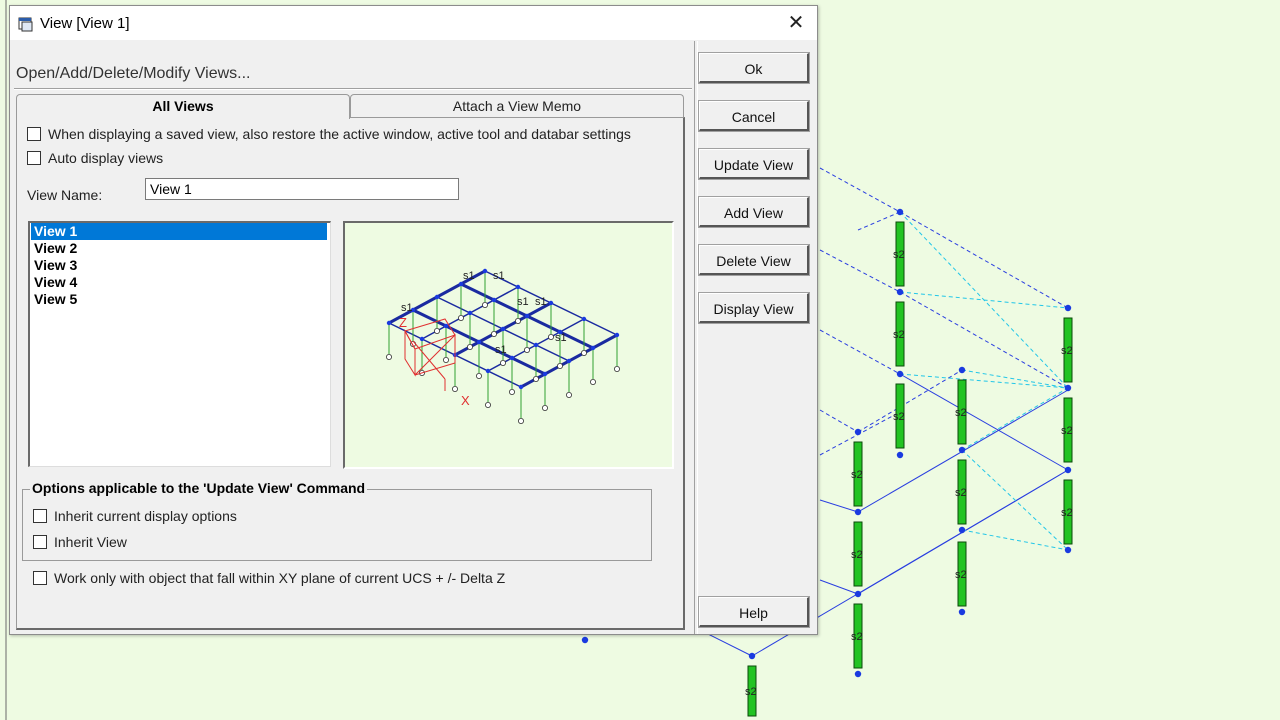 The width and height of the screenshot is (1280, 720). Describe the element at coordinates (179, 344) in the screenshot. I see `views-list: View 1 View 2 View 3 View 4 View 5` at that location.